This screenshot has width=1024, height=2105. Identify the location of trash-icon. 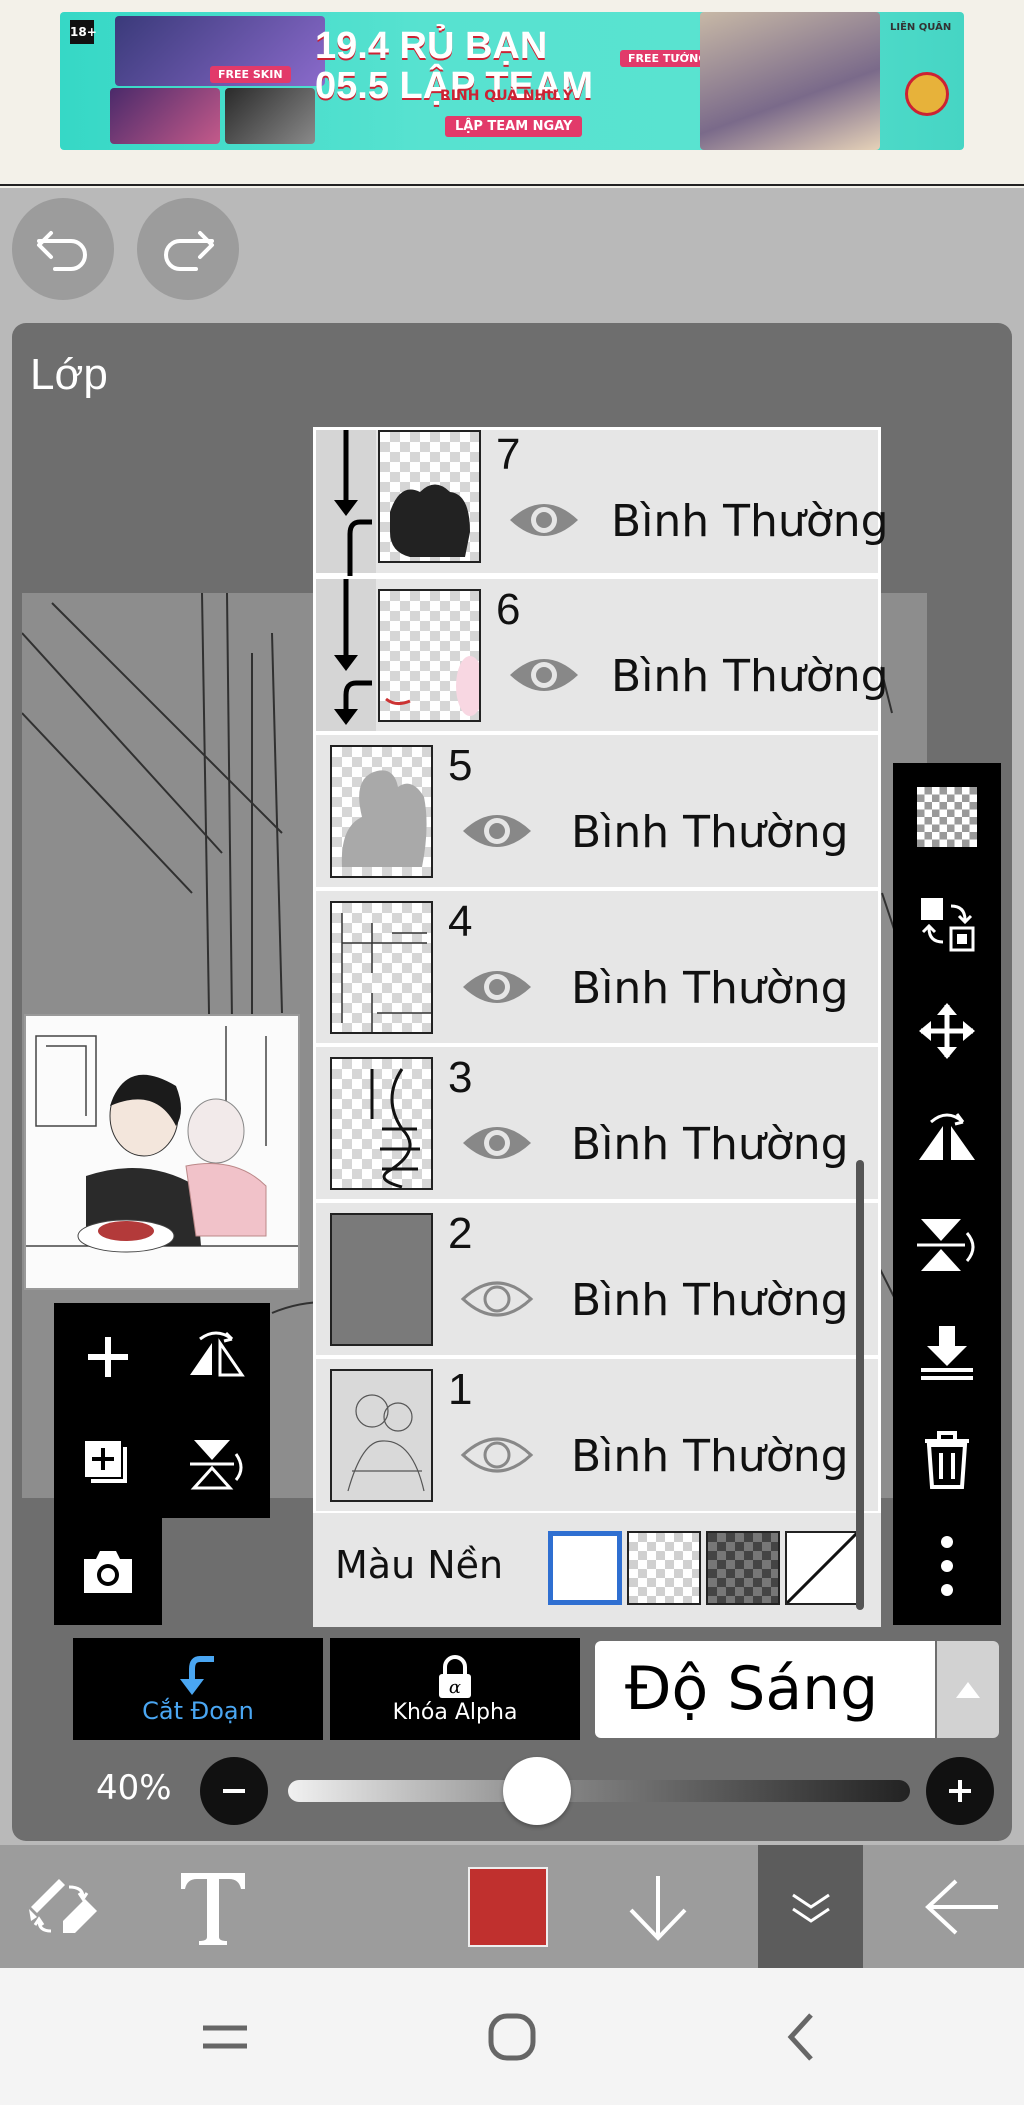
(947, 1459).